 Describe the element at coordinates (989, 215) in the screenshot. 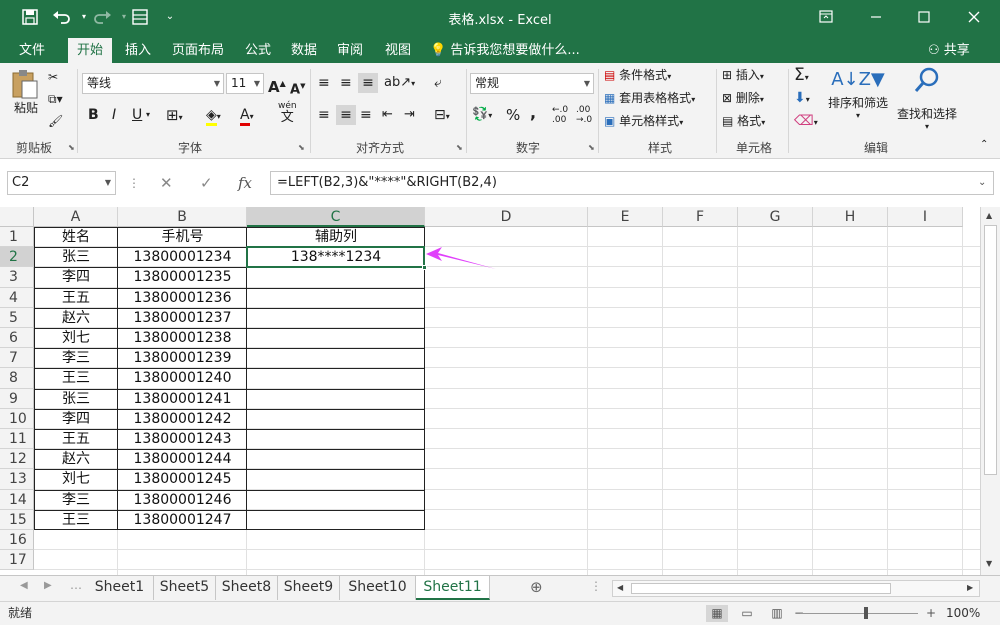

I see `scroll-up-icon: ▲` at that location.